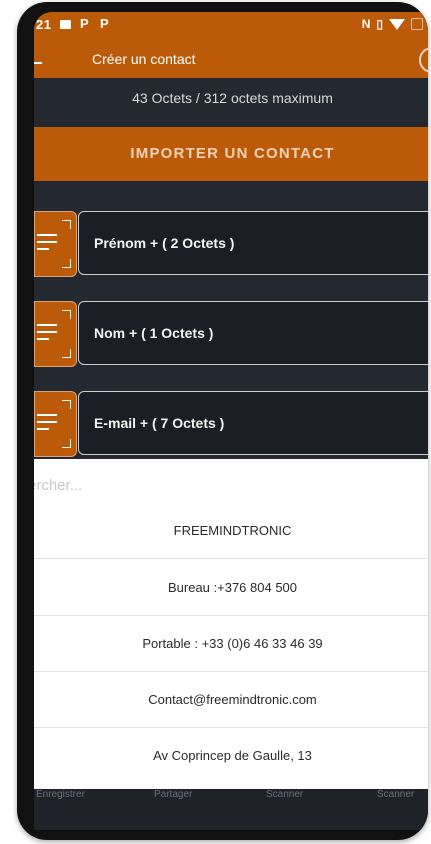 Image resolution: width=431 pixels, height=844 pixels. What do you see at coordinates (84, 23) in the screenshot?
I see `parking-notification-icon: P` at bounding box center [84, 23].